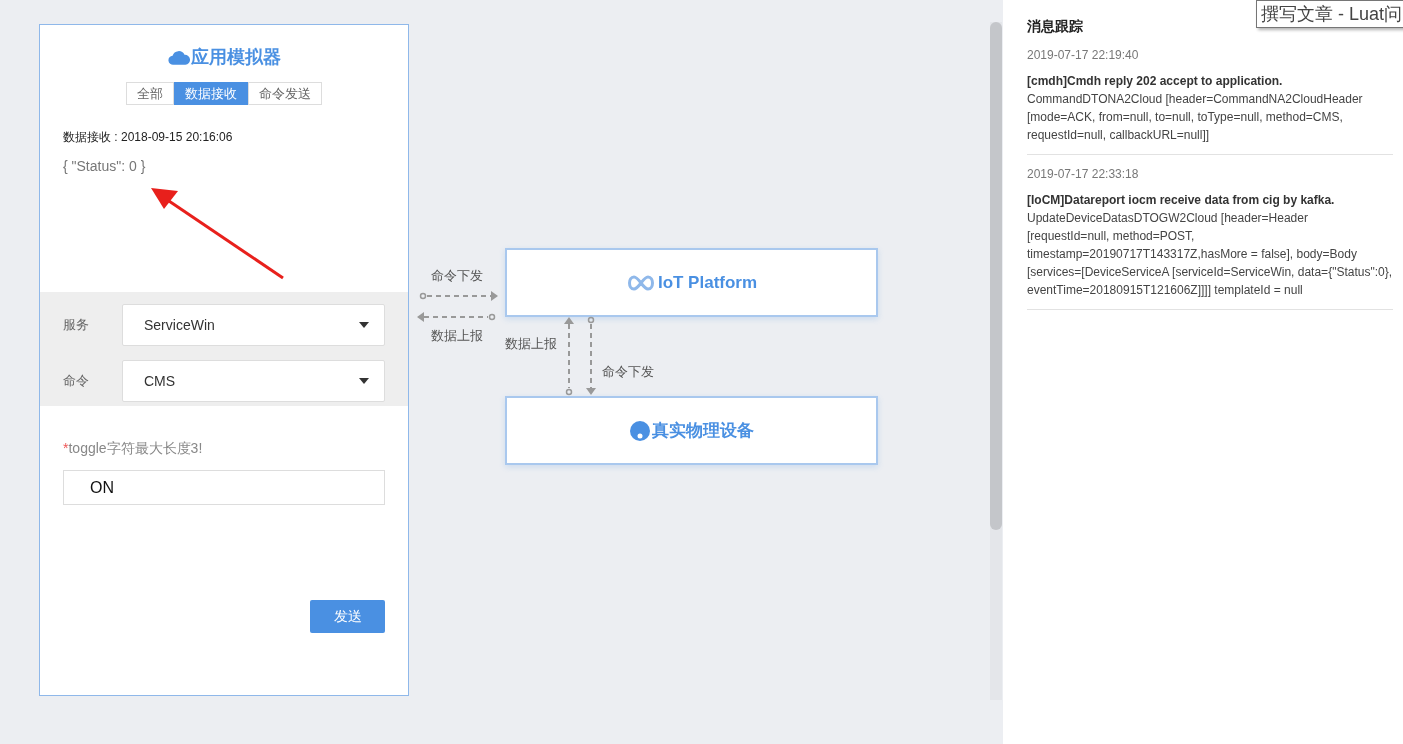 This screenshot has height=744, width=1403. I want to click on hint-text: *toggle字符最大长度3!, so click(133, 449).